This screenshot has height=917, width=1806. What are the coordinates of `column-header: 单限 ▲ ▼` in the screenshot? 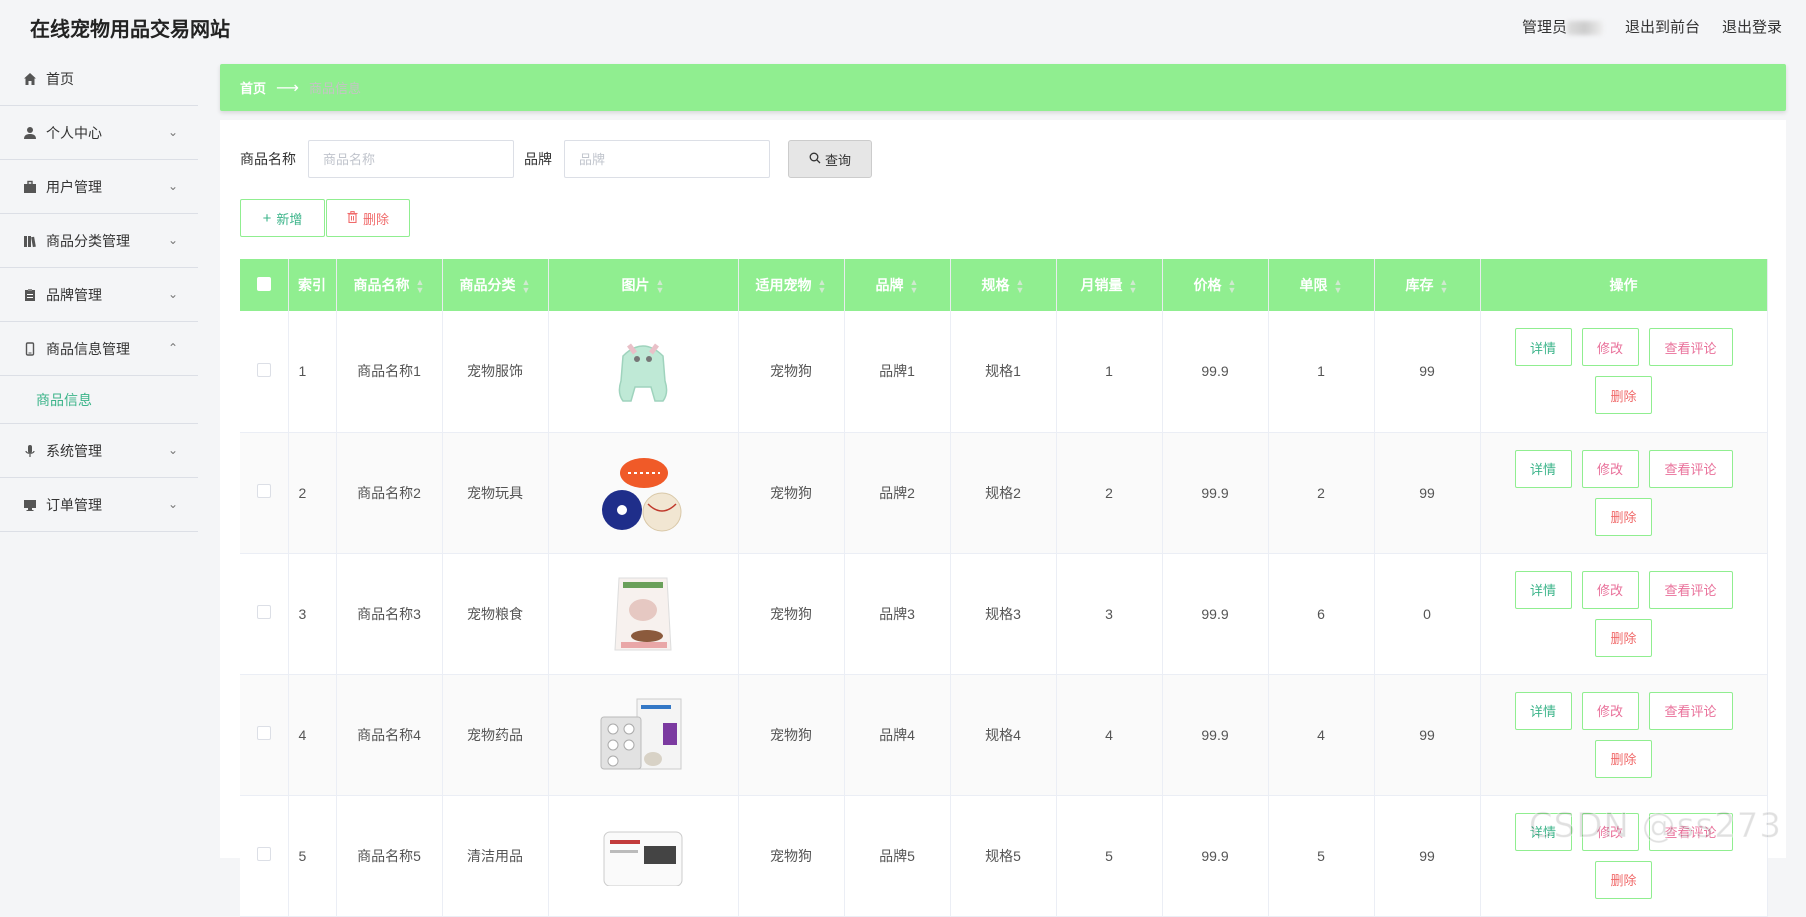 It's located at (1321, 285).